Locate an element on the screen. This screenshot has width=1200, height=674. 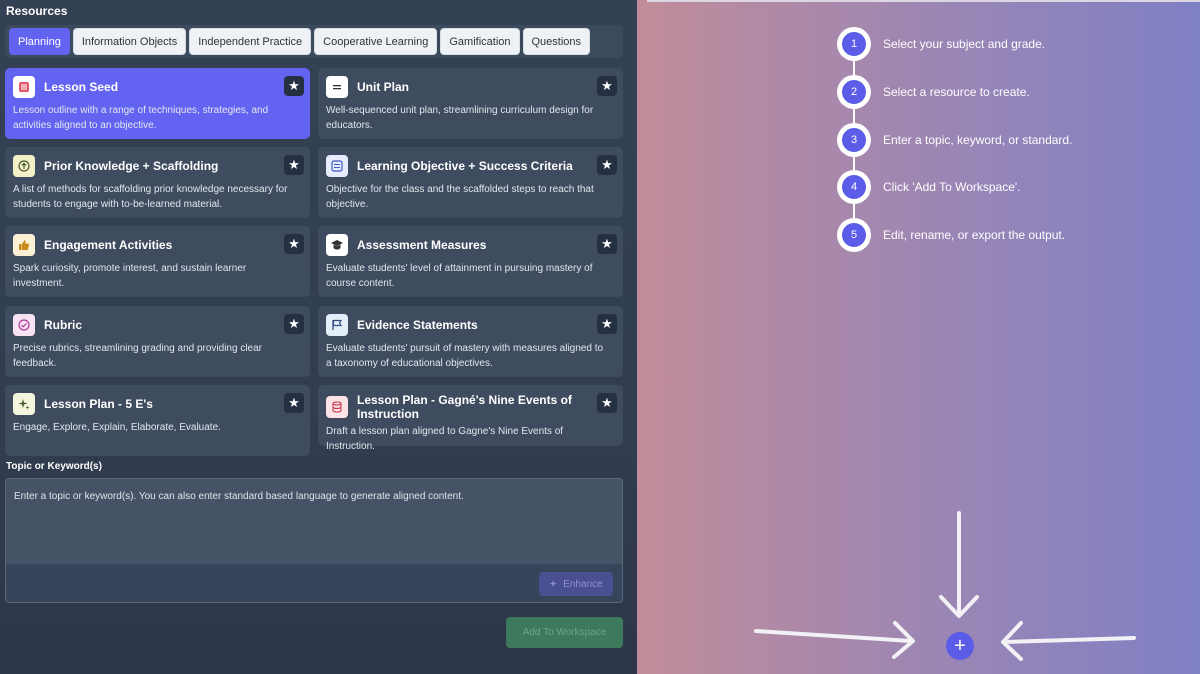
graduation-cap-icon is located at coordinates (337, 245).